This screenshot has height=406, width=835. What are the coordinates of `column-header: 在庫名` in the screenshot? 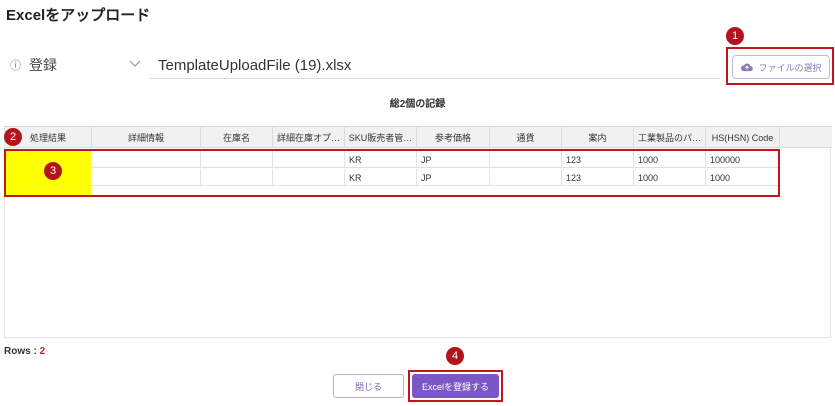 It's located at (237, 137).